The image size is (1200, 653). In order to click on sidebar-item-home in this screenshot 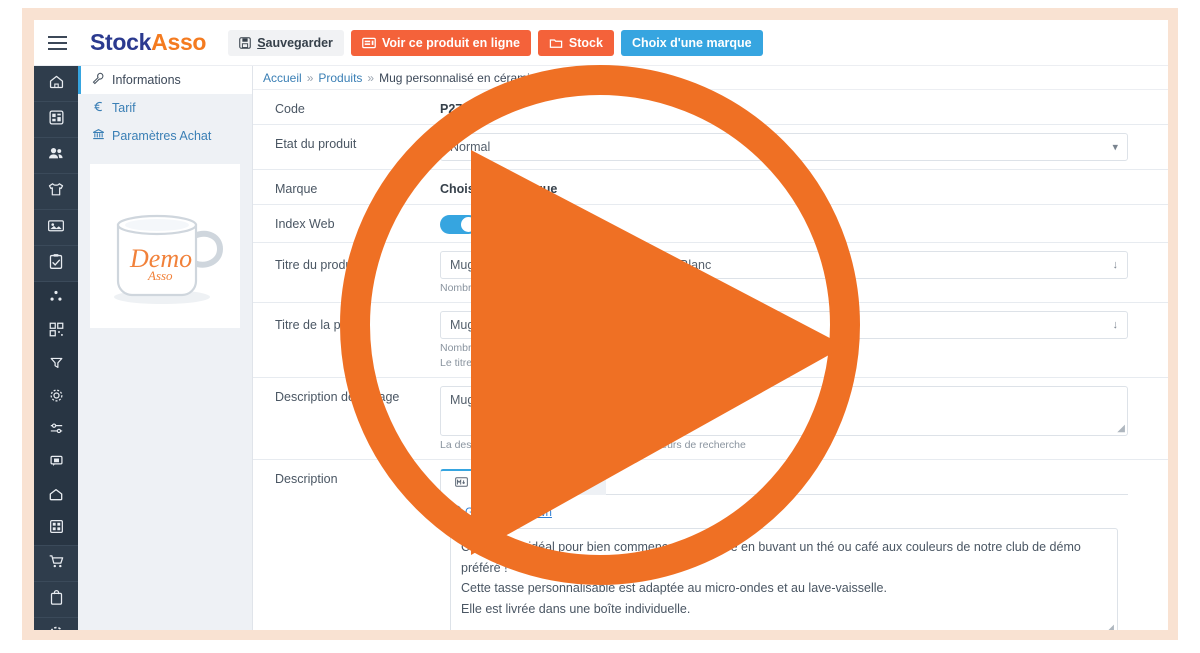, I will do `click(56, 84)`.